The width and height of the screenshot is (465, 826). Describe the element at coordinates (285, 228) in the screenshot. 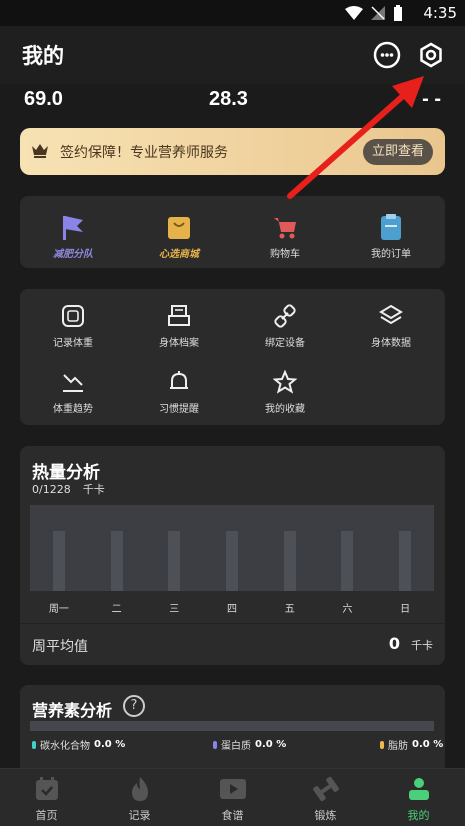

I see `cart-icon` at that location.